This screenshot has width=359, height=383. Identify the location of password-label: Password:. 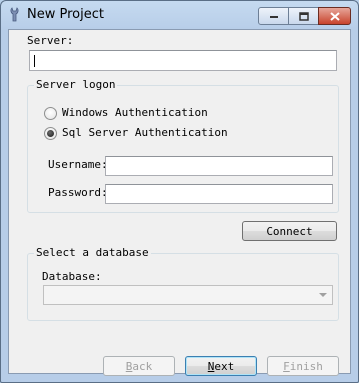
(78, 192).